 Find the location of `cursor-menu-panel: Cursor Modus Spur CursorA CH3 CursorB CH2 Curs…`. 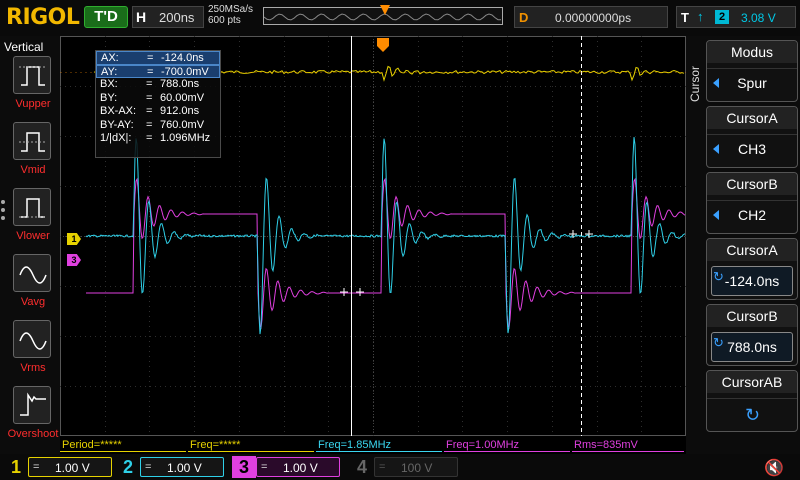

cursor-menu-panel: Cursor Modus Spur CursorA CH3 CursorB CH2 Curs… is located at coordinates (743, 245).